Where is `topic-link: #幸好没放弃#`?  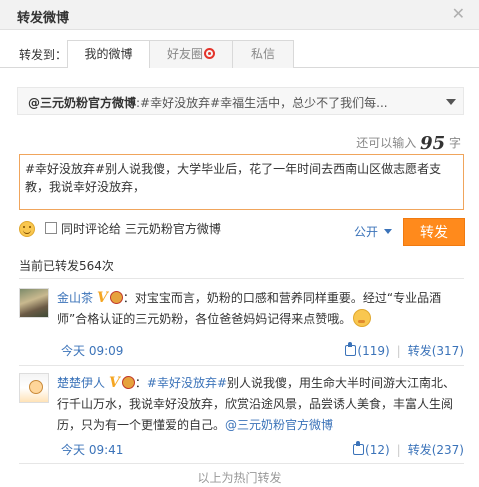 topic-link: #幸好没放弃# is located at coordinates (187, 383).